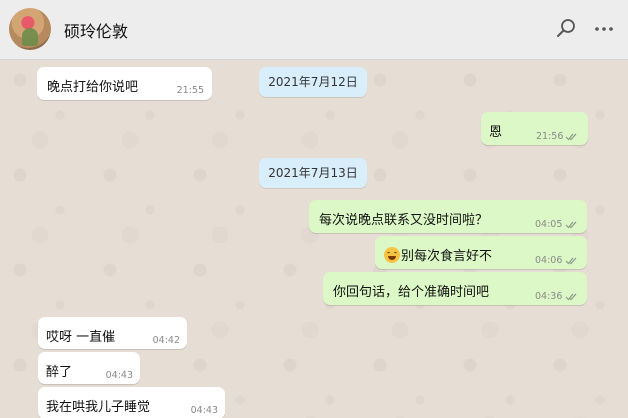 The width and height of the screenshot is (628, 418). Describe the element at coordinates (59, 372) in the screenshot. I see `message-text: 醉了` at that location.